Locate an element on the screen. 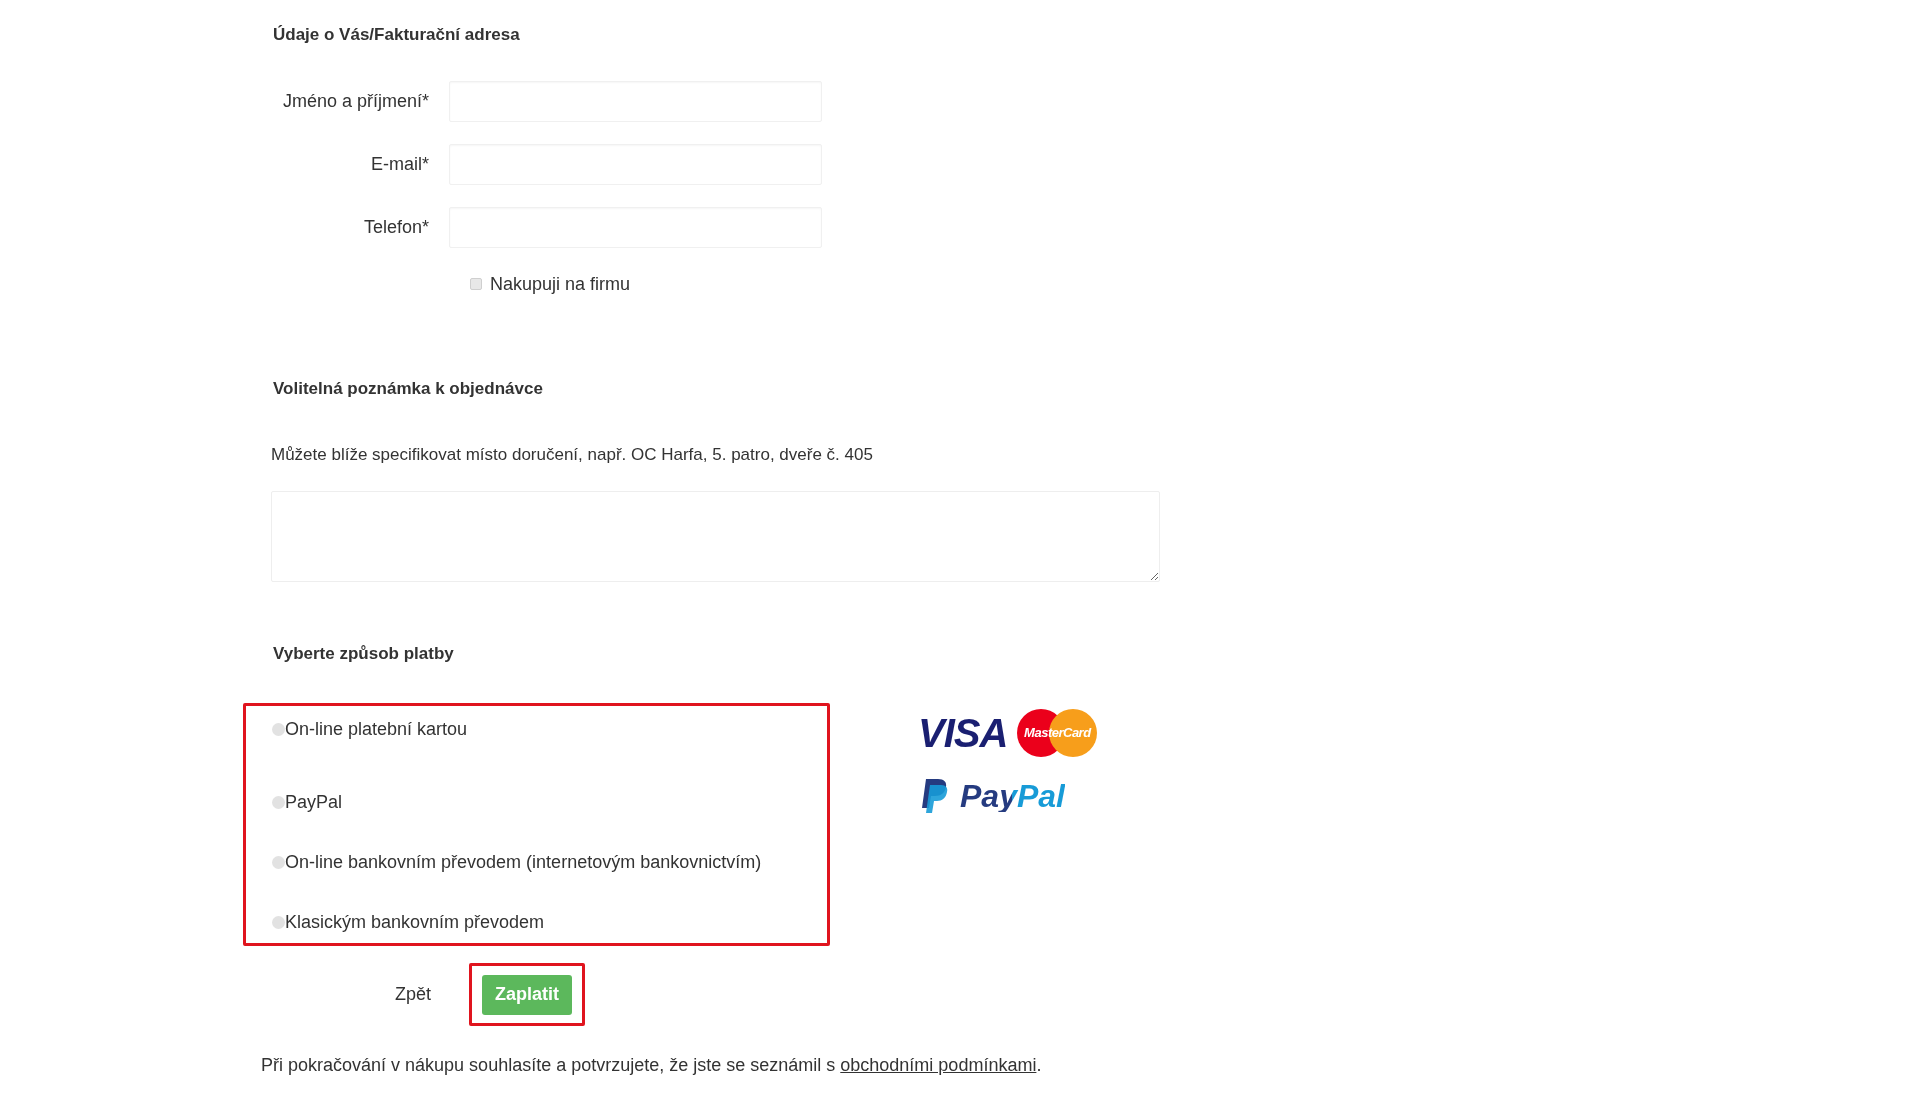 The width and height of the screenshot is (1920, 1100). option-label: Klasickým bankovním převodem is located at coordinates (415, 922).